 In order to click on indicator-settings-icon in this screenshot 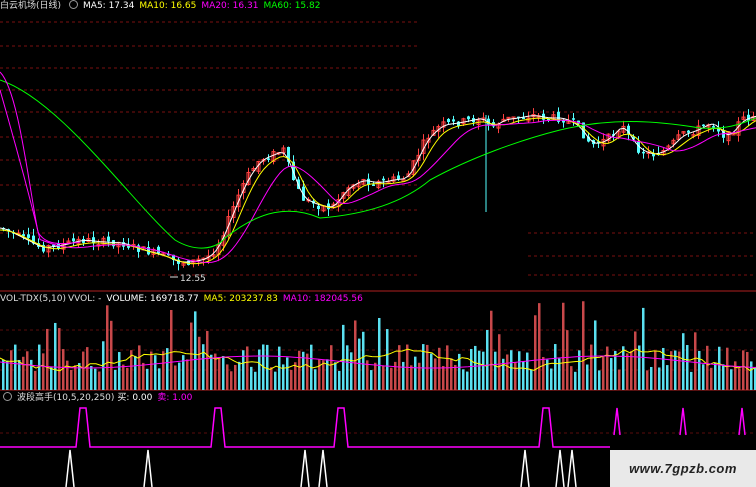, I will do `click(7, 396)`.